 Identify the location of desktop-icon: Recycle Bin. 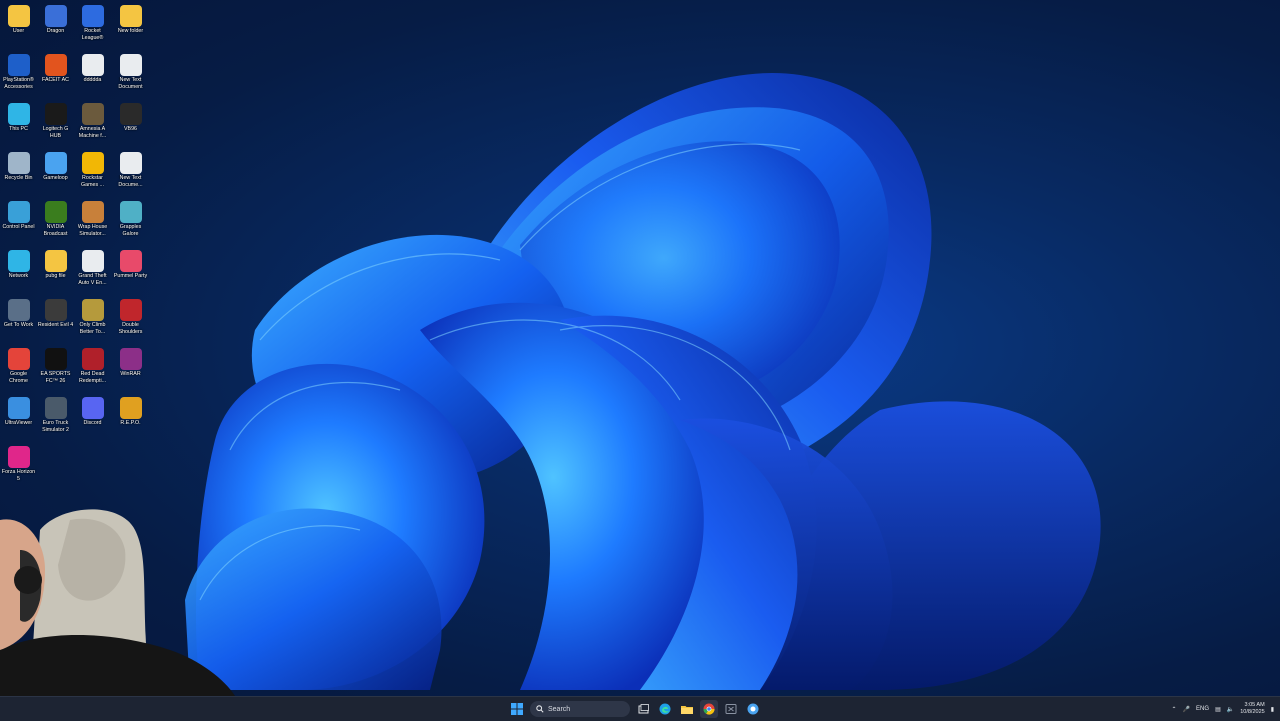
(18, 173).